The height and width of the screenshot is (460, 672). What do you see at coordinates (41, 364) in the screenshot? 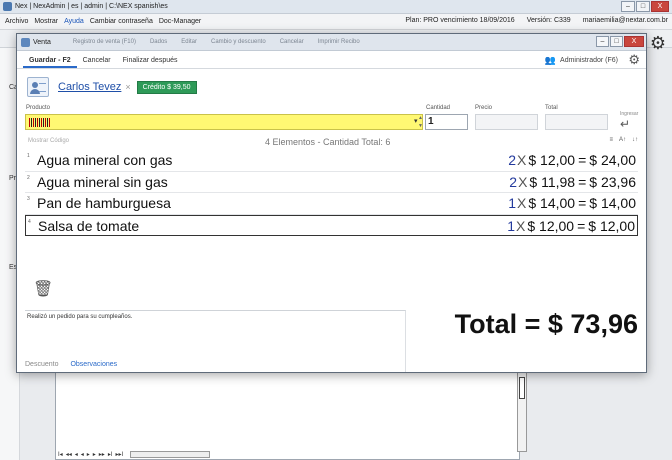
I see `tab-descuento: Descuento` at bounding box center [41, 364].